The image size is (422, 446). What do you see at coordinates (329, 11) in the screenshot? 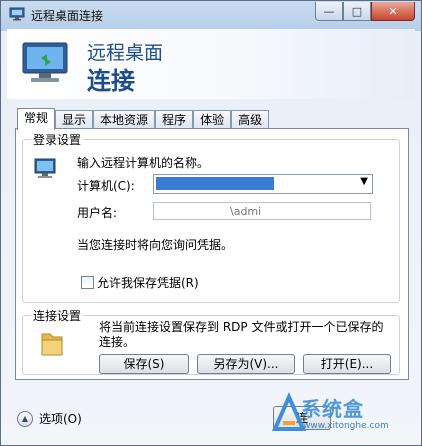
I see `minimize-button: —` at bounding box center [329, 11].